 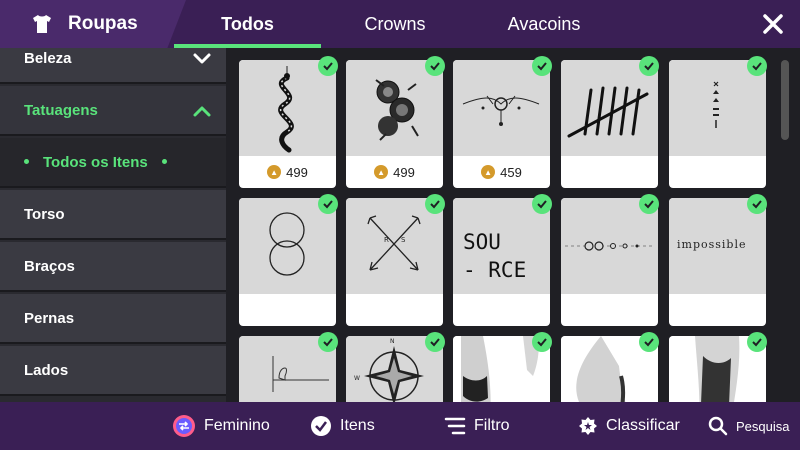 What do you see at coordinates (61, 110) in the screenshot?
I see `sidebar-item-label: Tatuagens` at bounding box center [61, 110].